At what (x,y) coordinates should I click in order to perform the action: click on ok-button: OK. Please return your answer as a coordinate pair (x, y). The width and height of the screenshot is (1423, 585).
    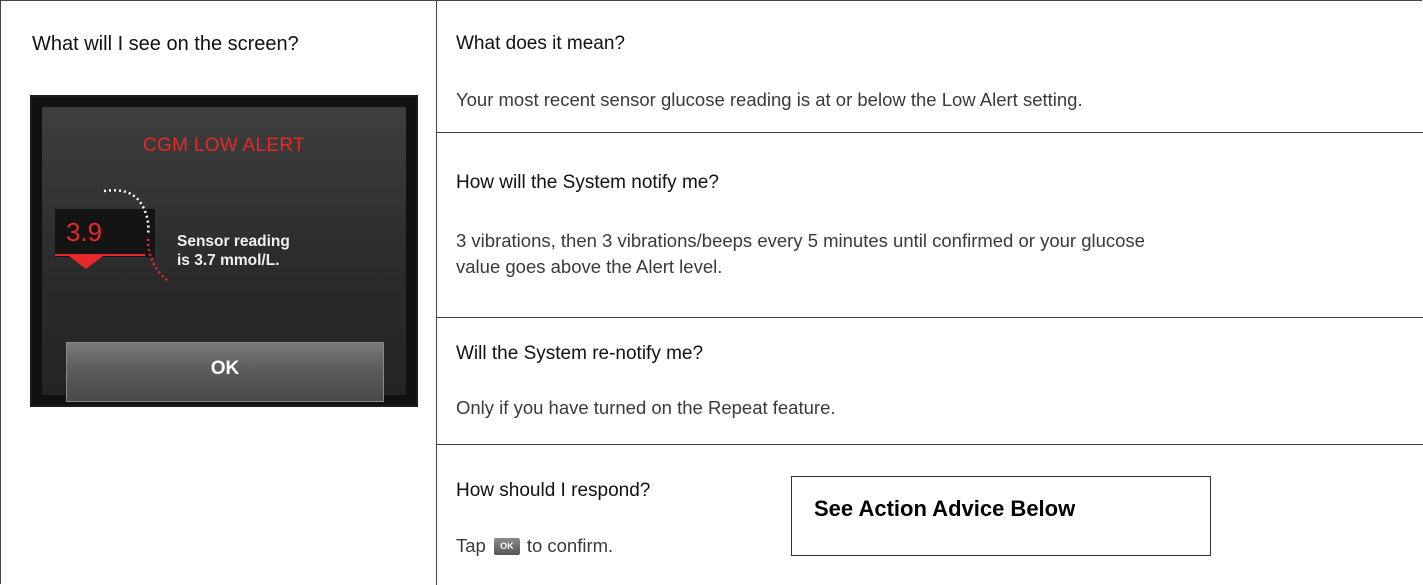
    Looking at the image, I should click on (225, 372).